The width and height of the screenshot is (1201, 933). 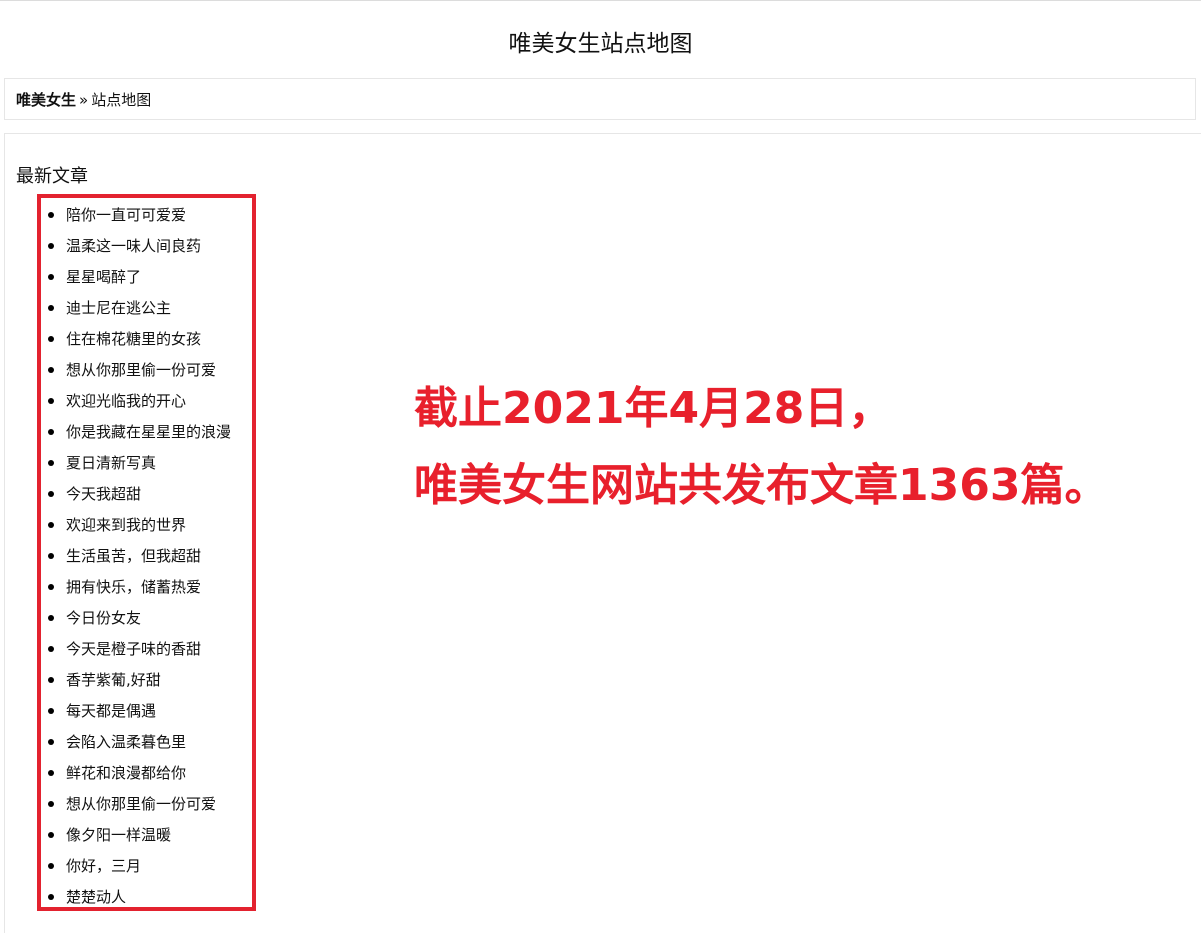 What do you see at coordinates (761, 485) in the screenshot?
I see `annotation-line-2: 唯美女生网站共发布文章1363篇。` at bounding box center [761, 485].